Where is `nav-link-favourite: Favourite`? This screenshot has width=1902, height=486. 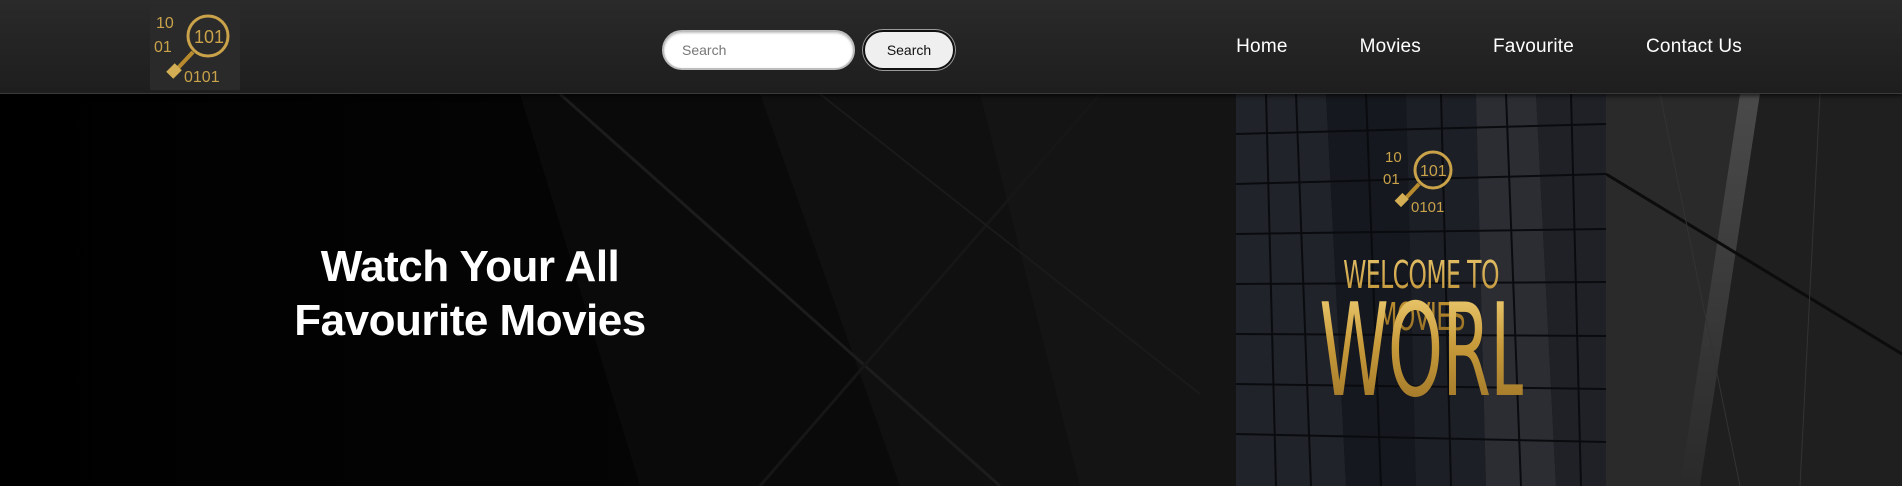 nav-link-favourite: Favourite is located at coordinates (1533, 47).